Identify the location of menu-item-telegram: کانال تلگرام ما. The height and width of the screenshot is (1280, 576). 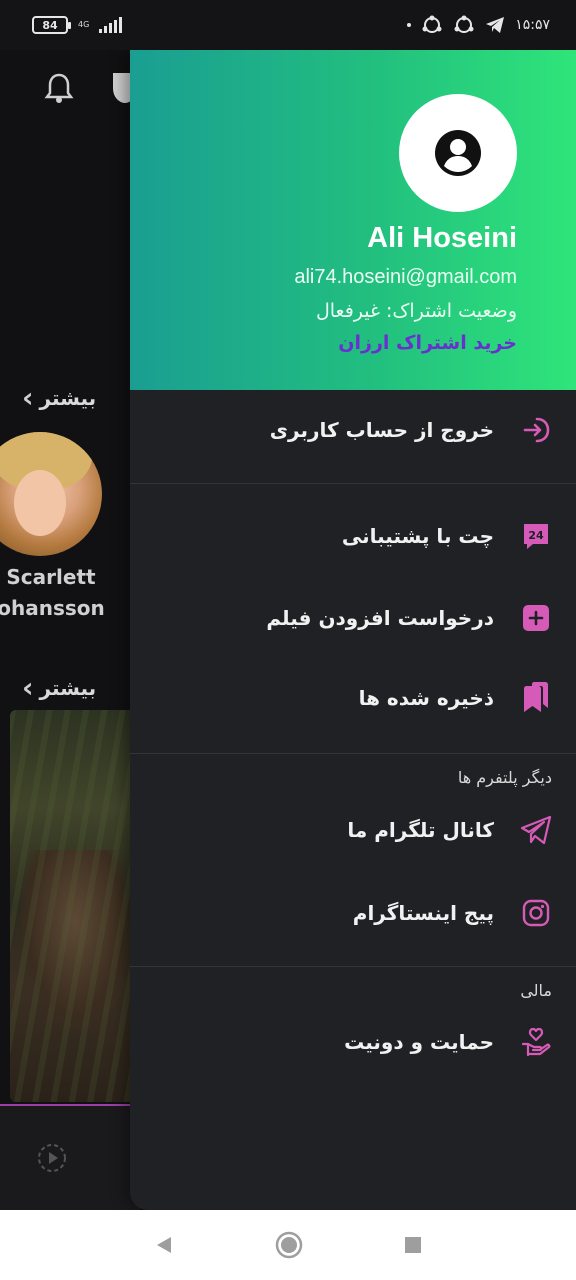
(353, 830).